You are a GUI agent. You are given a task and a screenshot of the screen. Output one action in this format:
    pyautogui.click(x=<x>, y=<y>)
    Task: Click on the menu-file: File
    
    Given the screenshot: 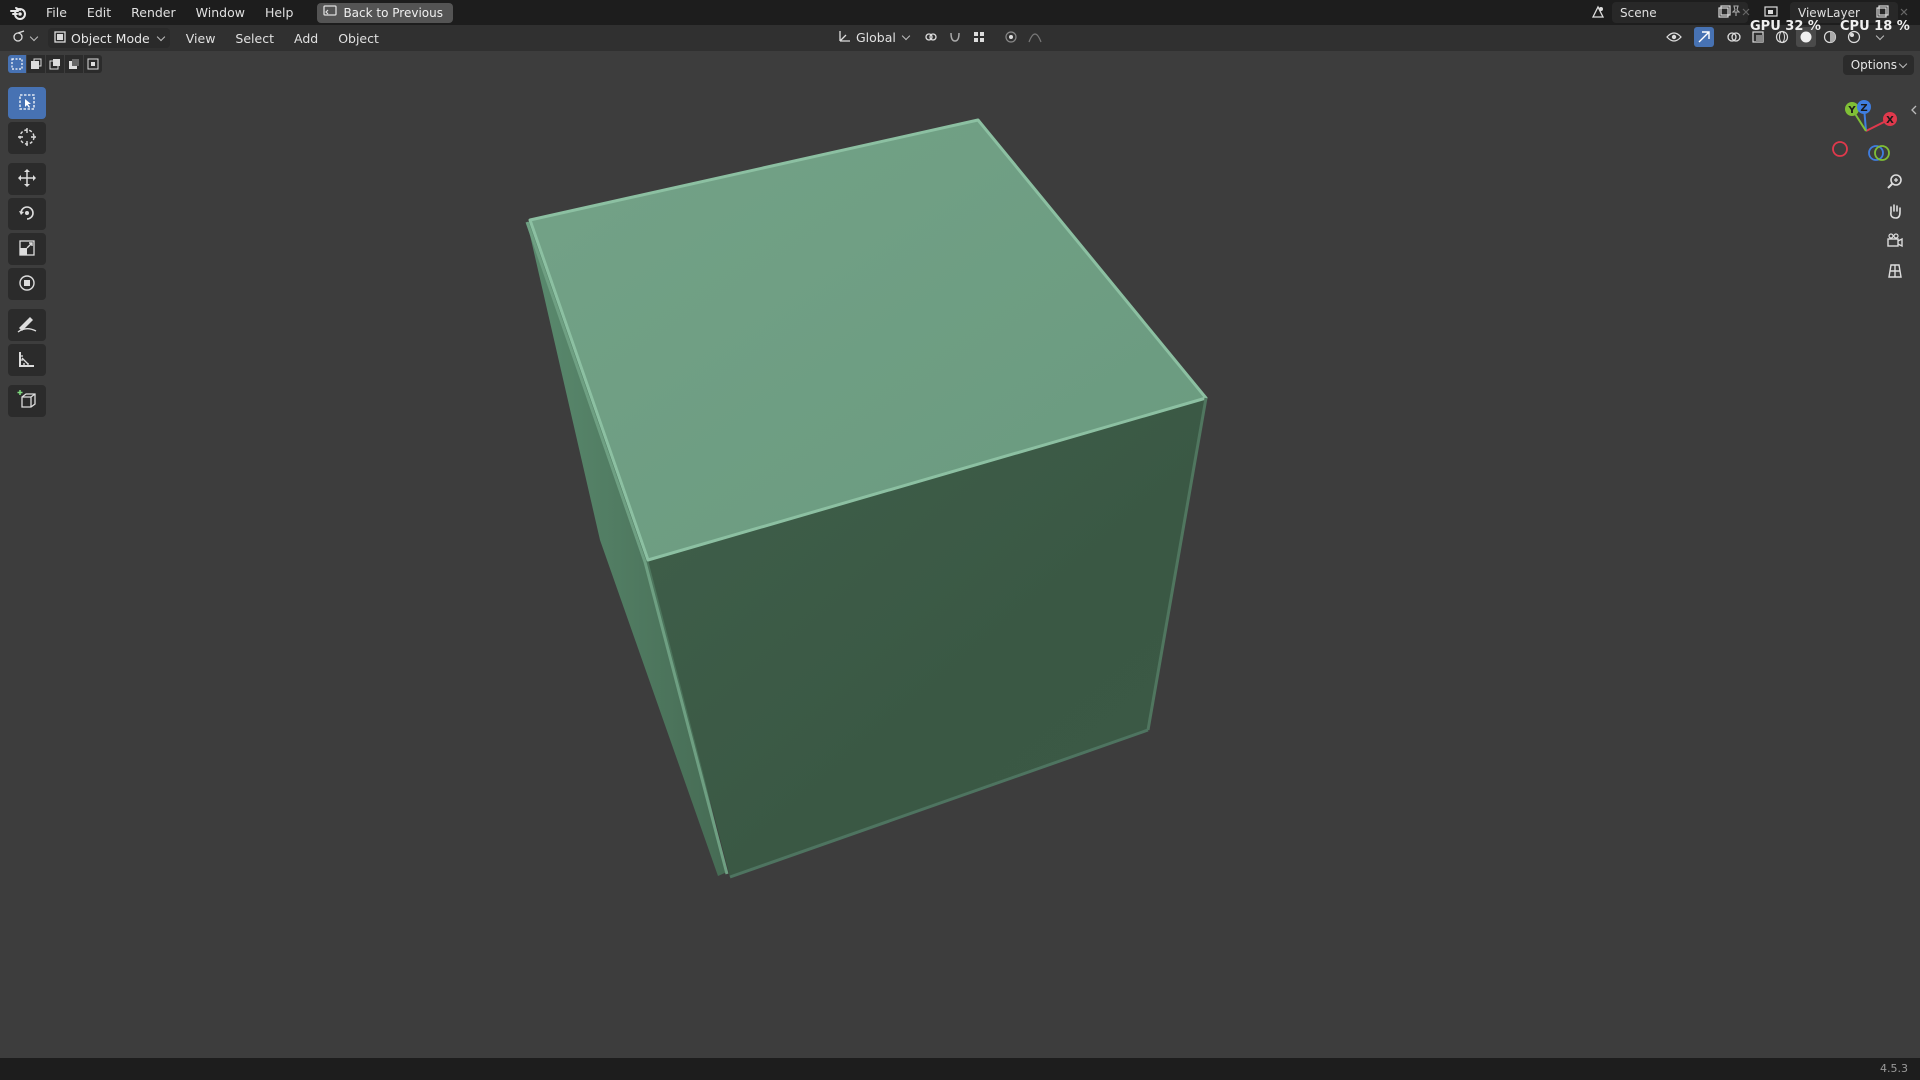 What is the action you would take?
    pyautogui.click(x=56, y=12)
    